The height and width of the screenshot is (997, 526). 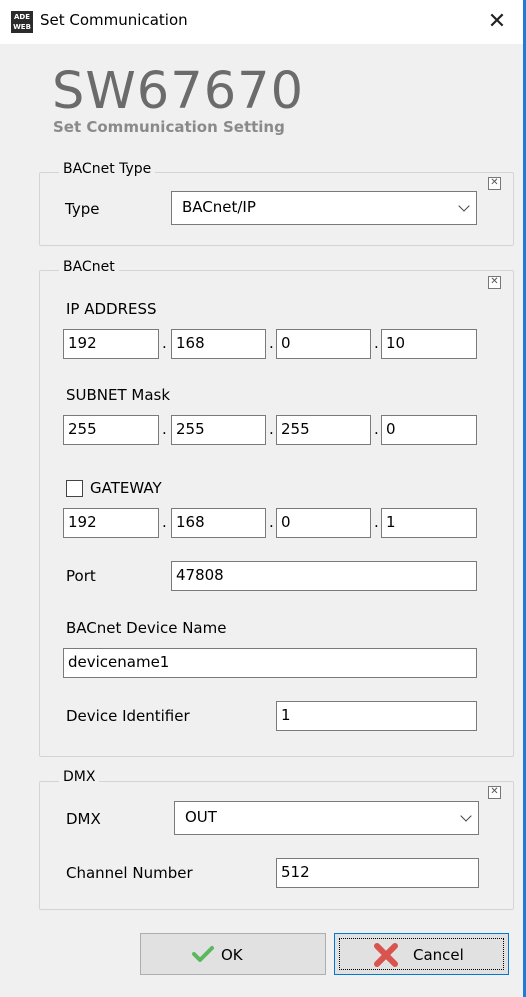 What do you see at coordinates (386, 955) in the screenshot?
I see `cancel-x-icon` at bounding box center [386, 955].